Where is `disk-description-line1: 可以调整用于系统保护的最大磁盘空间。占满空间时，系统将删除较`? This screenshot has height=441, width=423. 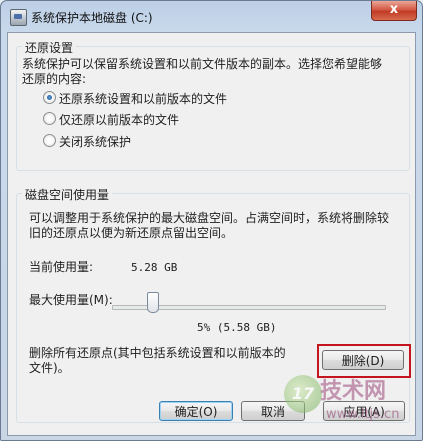 disk-description-line1: 可以调整用于系统保护的最大磁盘空间。占满空间时，系统将删除较 is located at coordinates (209, 218).